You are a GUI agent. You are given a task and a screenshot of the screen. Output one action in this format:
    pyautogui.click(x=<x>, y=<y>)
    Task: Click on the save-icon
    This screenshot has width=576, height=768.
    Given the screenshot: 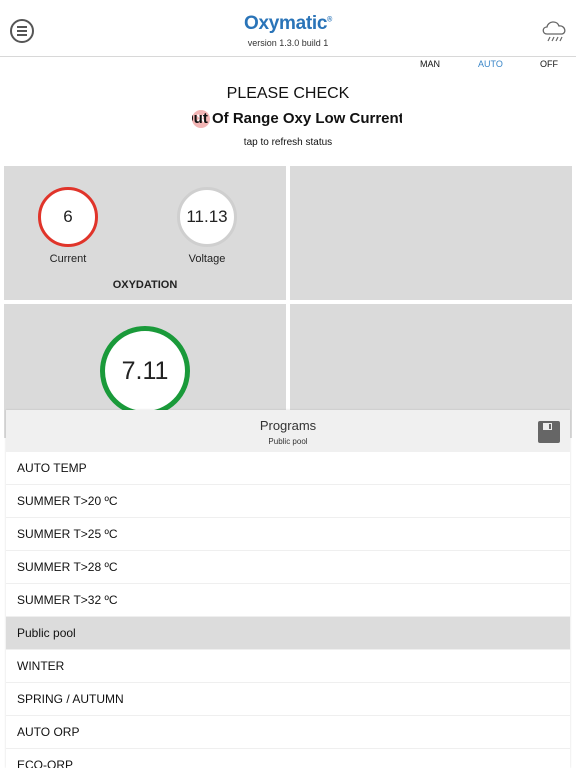 What is the action you would take?
    pyautogui.click(x=549, y=432)
    